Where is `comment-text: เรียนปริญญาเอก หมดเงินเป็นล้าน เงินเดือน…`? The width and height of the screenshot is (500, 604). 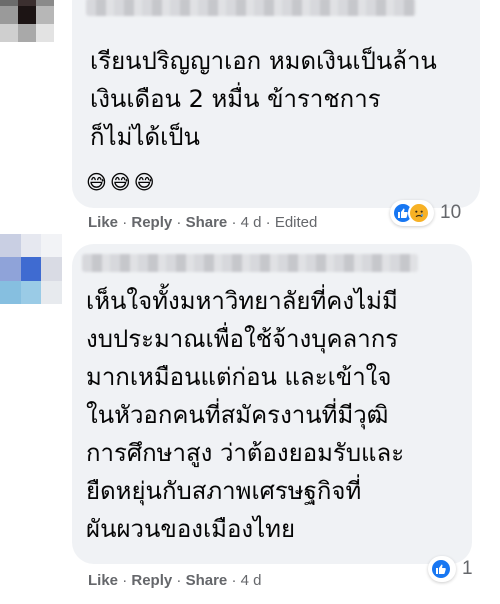
comment-text: เรียนปริญญาเอก หมดเงินเป็นล้าน เงินเดือน… is located at coordinates (263, 99).